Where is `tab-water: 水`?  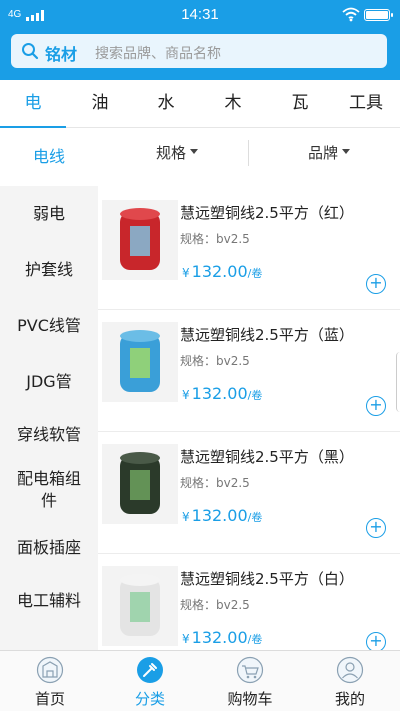
tab-water: 水 is located at coordinates (166, 104).